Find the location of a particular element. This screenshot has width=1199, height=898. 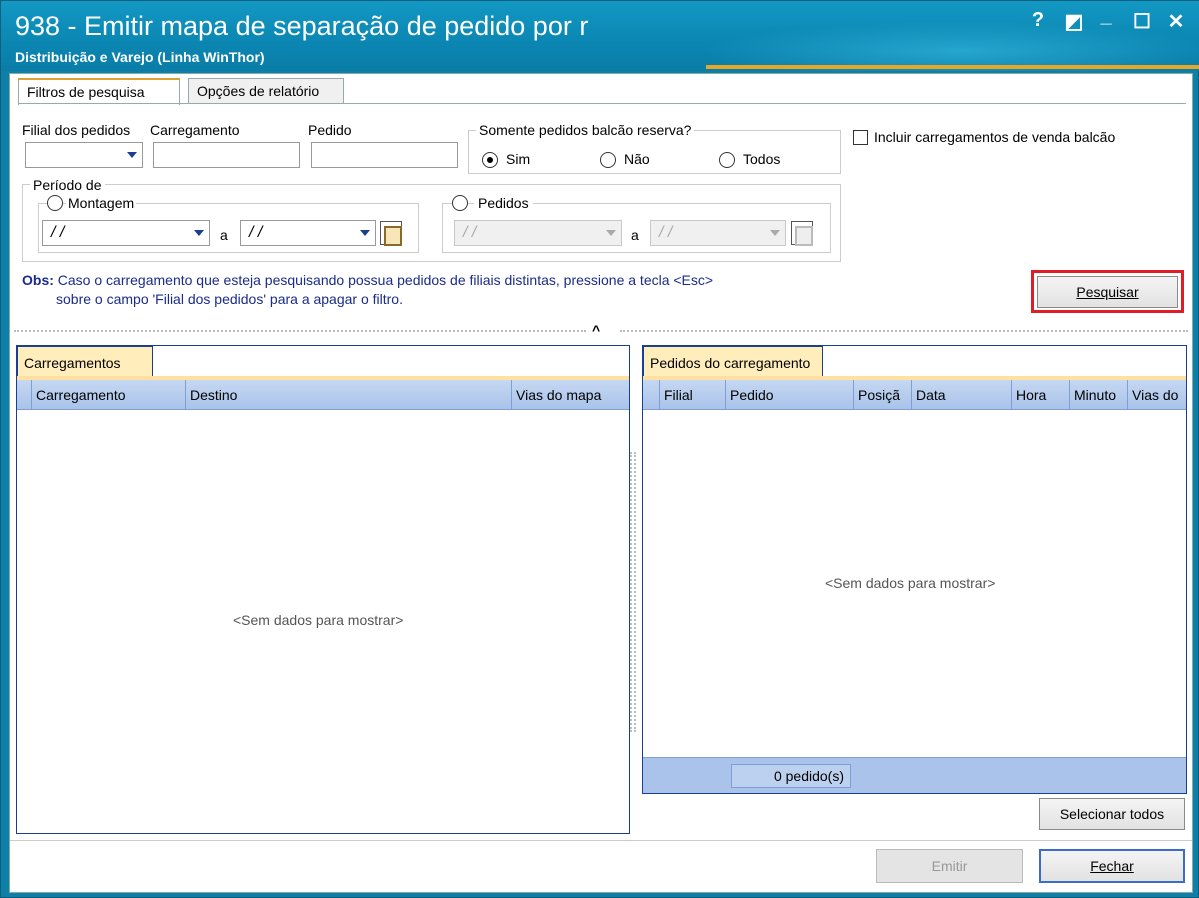

carregamentos-header: Carregamento Destino Vias do mapa is located at coordinates (323, 395).